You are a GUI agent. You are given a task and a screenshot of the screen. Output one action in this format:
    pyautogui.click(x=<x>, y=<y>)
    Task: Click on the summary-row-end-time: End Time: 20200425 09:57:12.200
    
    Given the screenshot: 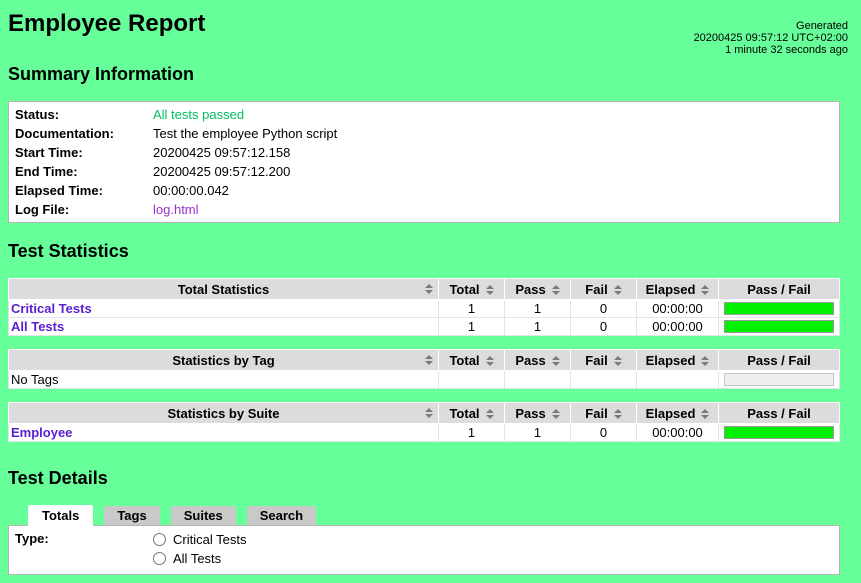 What is the action you would take?
    pyautogui.click(x=424, y=171)
    